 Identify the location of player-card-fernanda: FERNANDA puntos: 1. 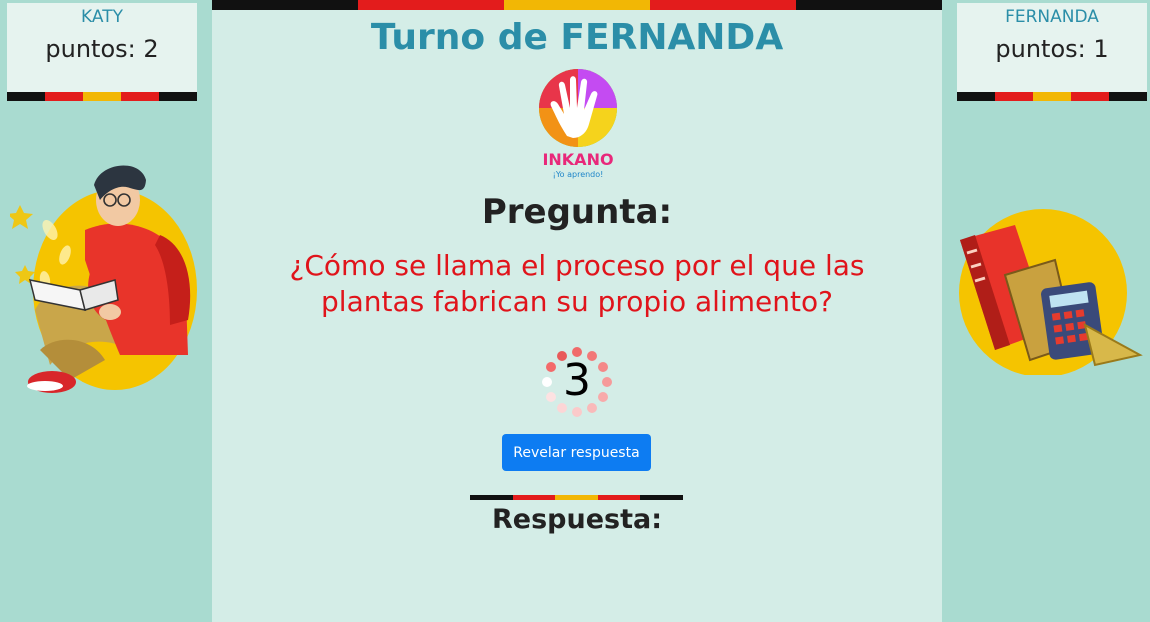
(1052, 52).